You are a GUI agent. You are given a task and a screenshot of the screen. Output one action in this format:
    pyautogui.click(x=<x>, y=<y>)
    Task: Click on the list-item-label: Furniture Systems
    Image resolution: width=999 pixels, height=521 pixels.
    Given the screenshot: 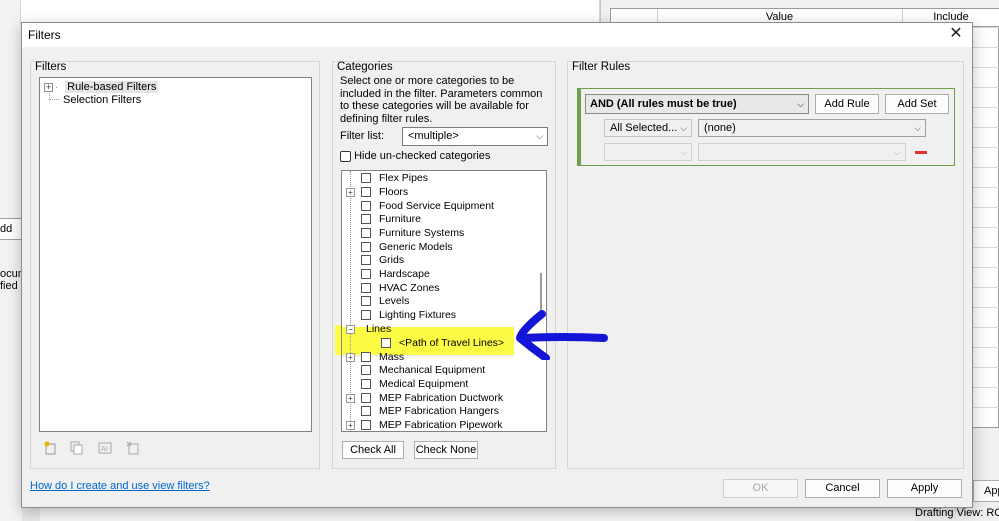 What is the action you would take?
    pyautogui.click(x=422, y=233)
    